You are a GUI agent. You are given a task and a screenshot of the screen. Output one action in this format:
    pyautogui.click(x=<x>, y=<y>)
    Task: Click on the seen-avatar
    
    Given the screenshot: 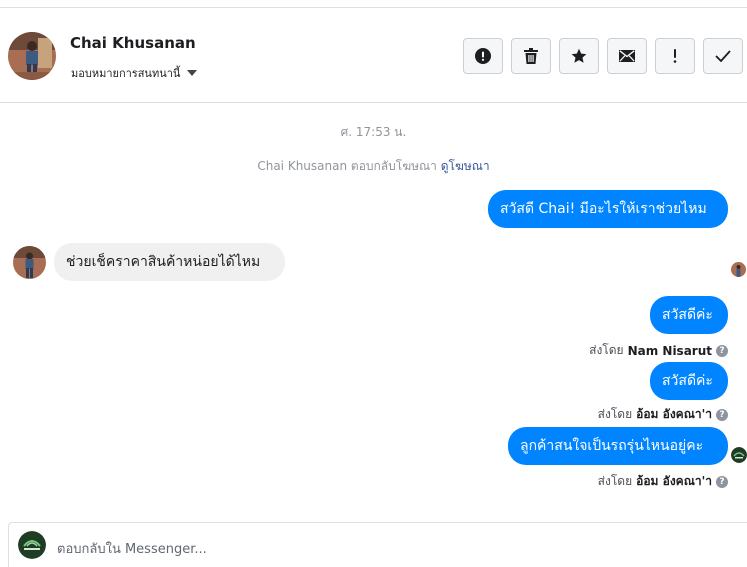 What is the action you would take?
    pyautogui.click(x=738, y=269)
    